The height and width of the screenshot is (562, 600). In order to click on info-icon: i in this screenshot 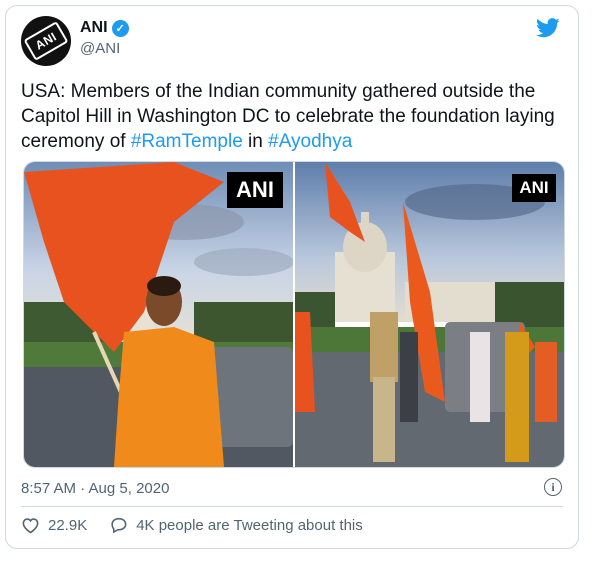, I will do `click(553, 487)`.